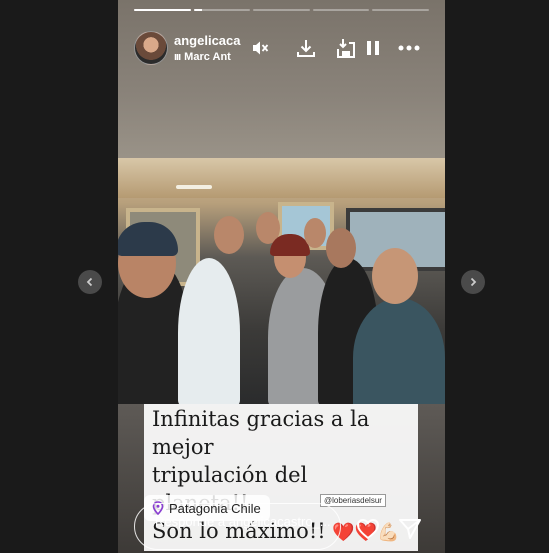 The width and height of the screenshot is (549, 553). I want to click on caption-line: Infinitas gracias a la mejor, so click(261, 433).